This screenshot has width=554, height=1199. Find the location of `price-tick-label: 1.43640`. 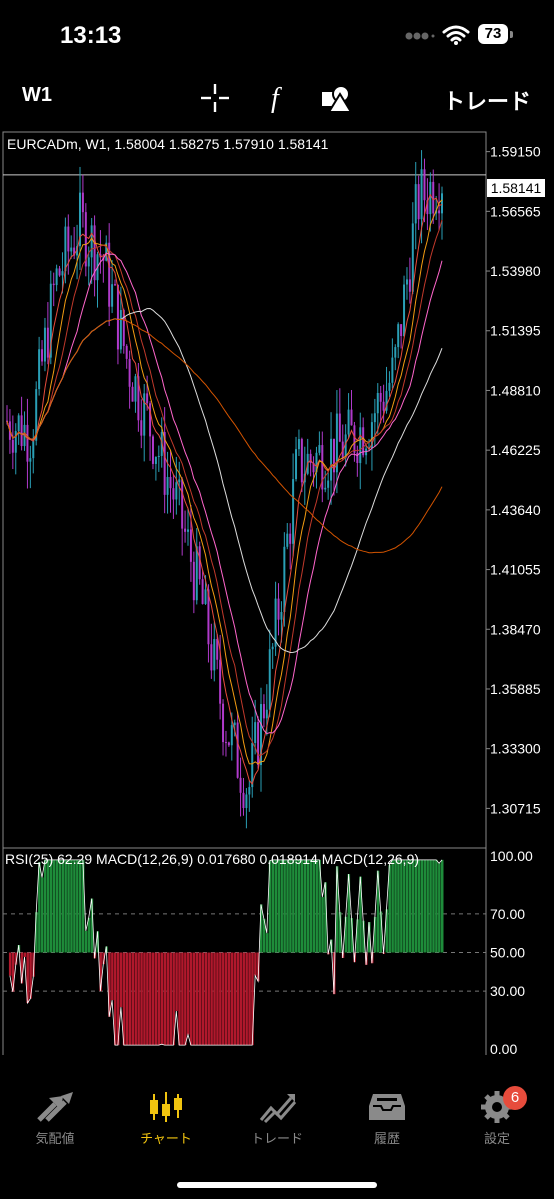

price-tick-label: 1.43640 is located at coordinates (515, 510).